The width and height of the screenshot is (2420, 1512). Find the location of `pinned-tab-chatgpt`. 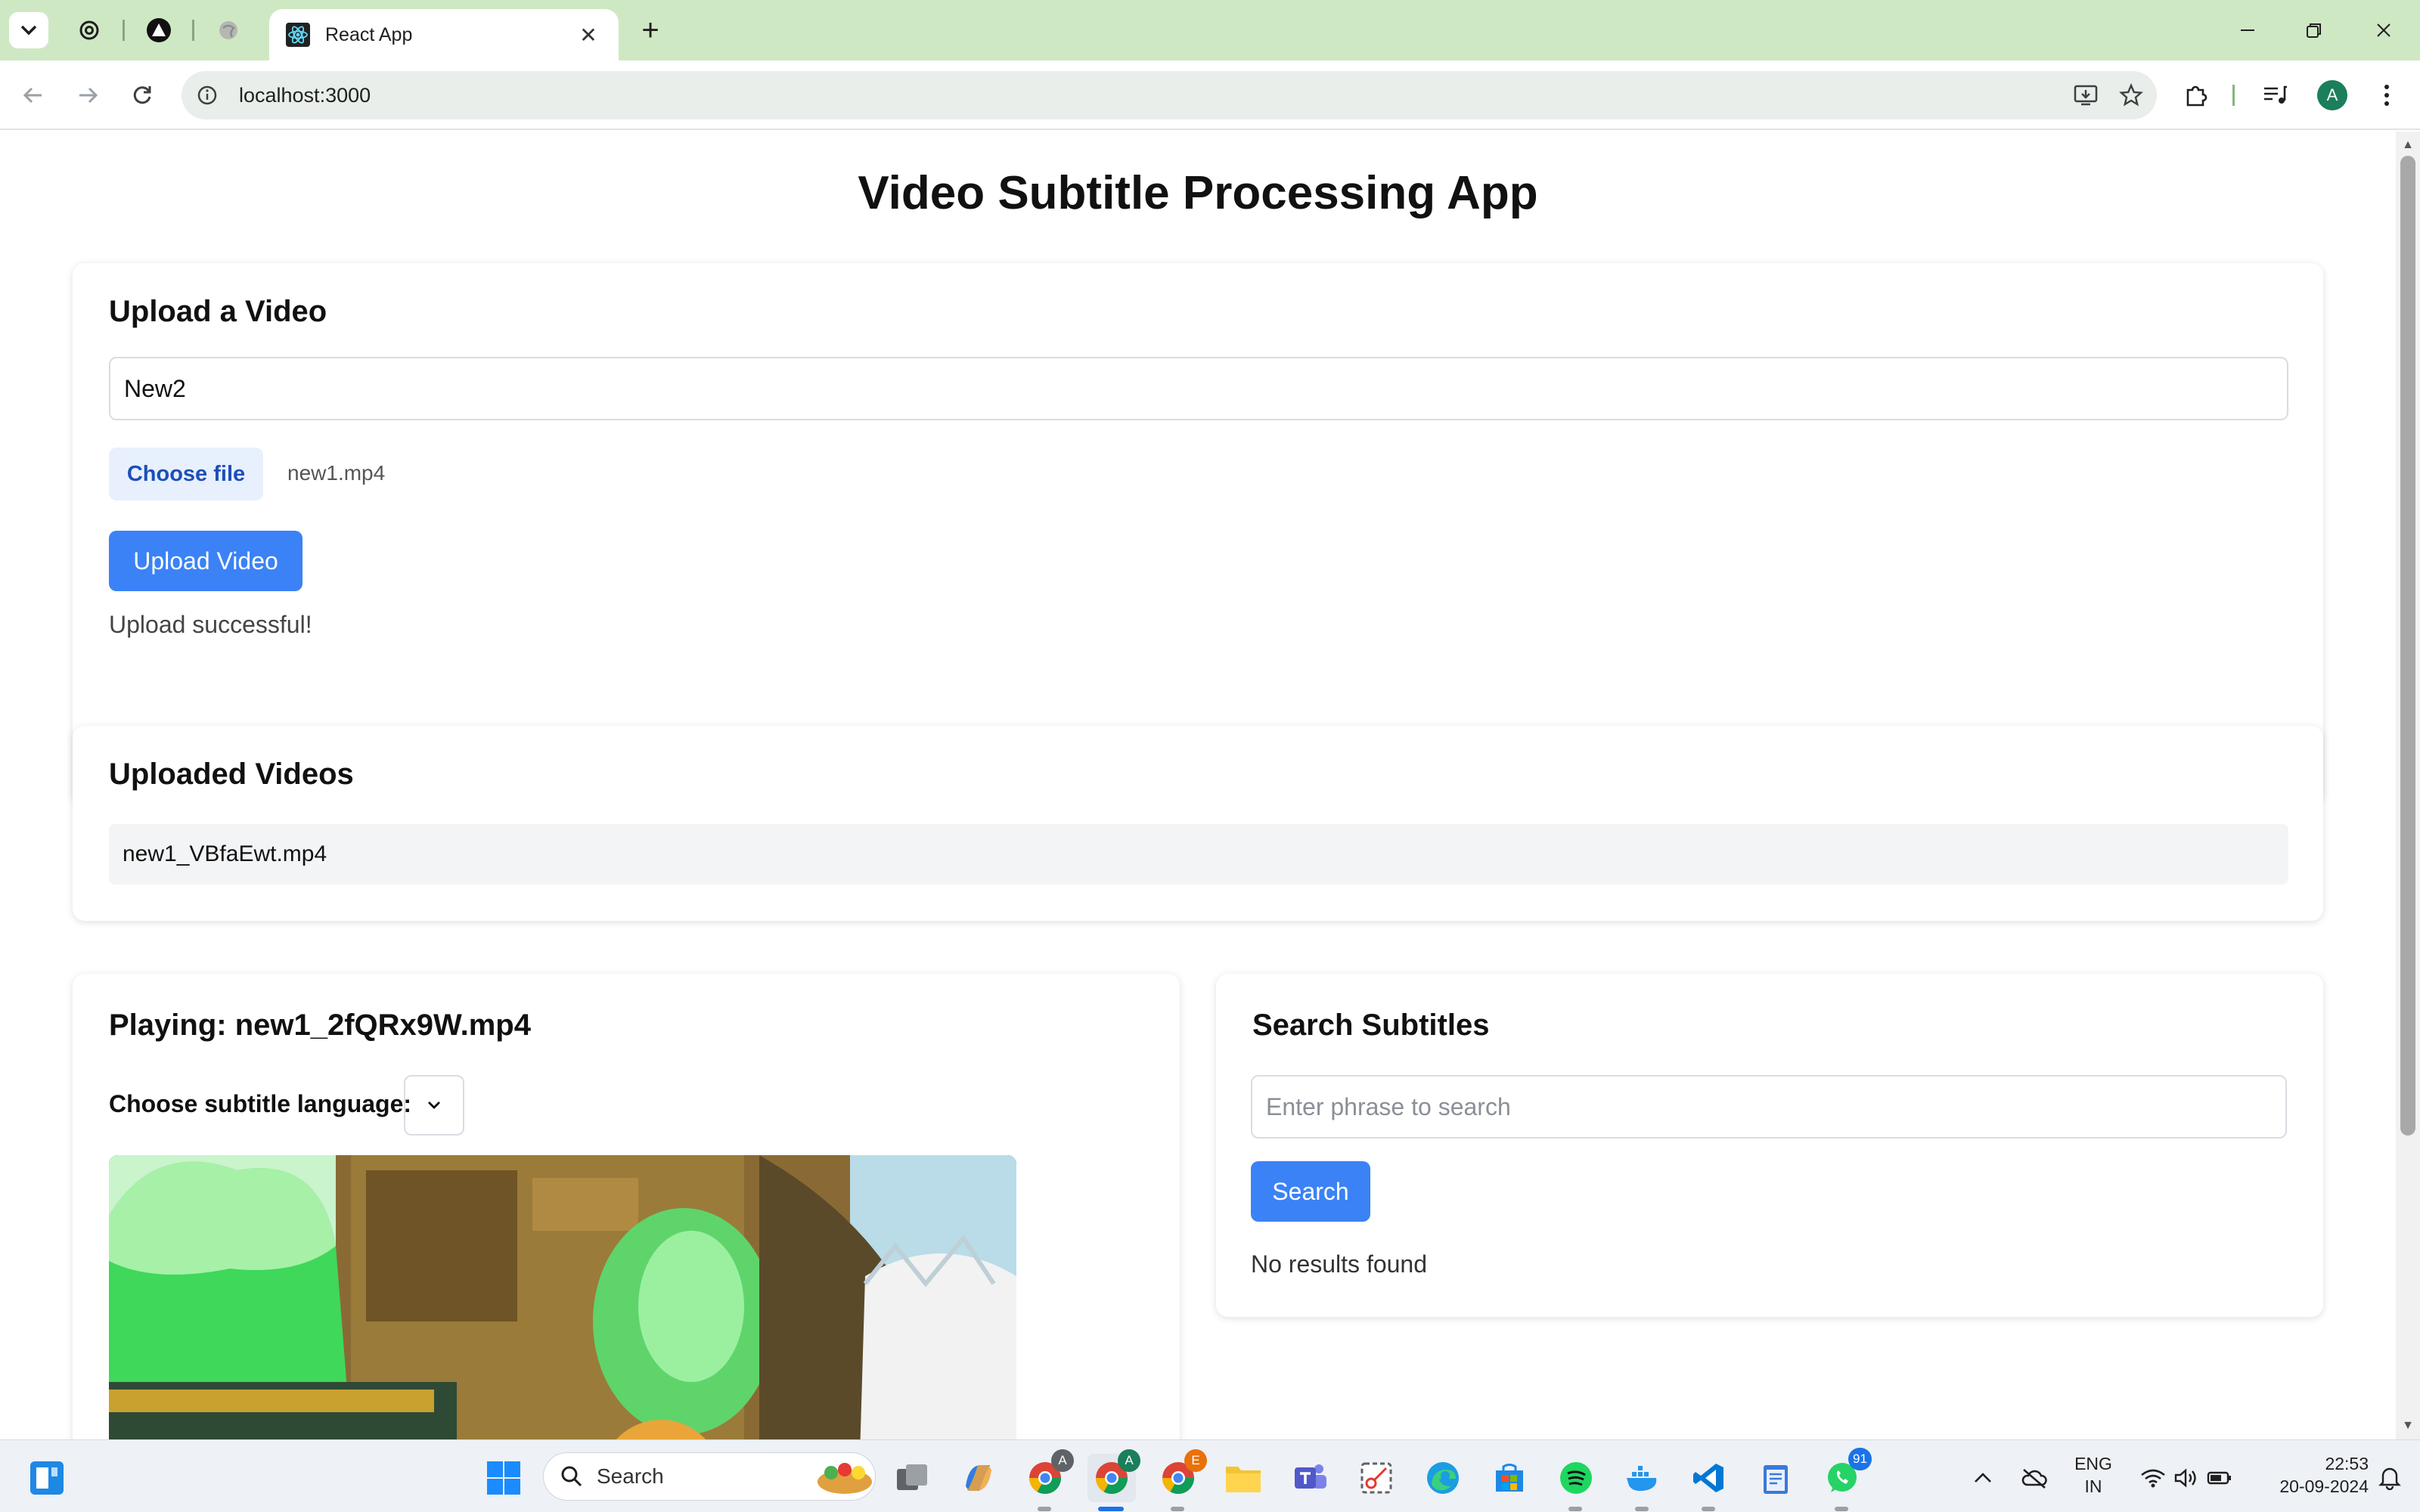

pinned-tab-chatgpt is located at coordinates (89, 30).